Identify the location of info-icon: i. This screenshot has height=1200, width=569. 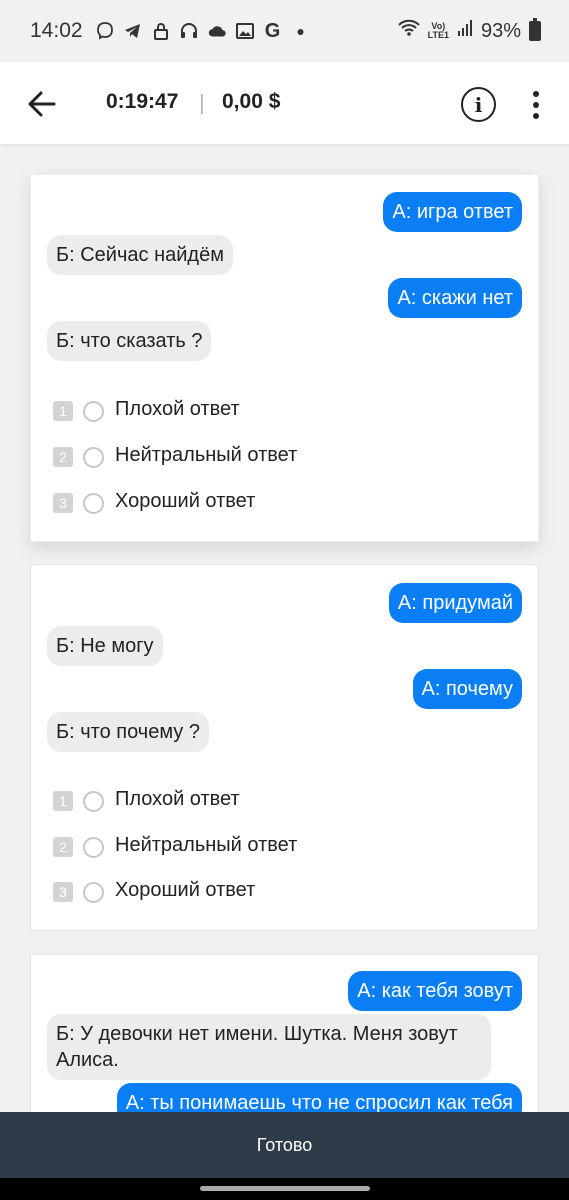
(478, 104).